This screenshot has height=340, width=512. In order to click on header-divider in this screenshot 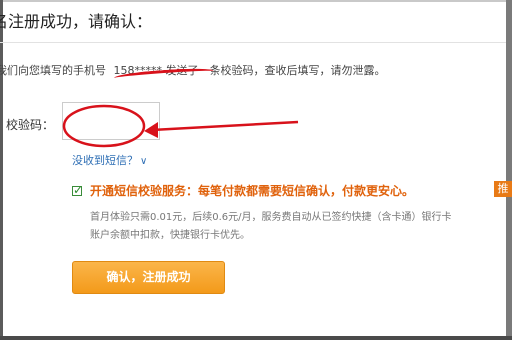, I will do `click(253, 42)`.